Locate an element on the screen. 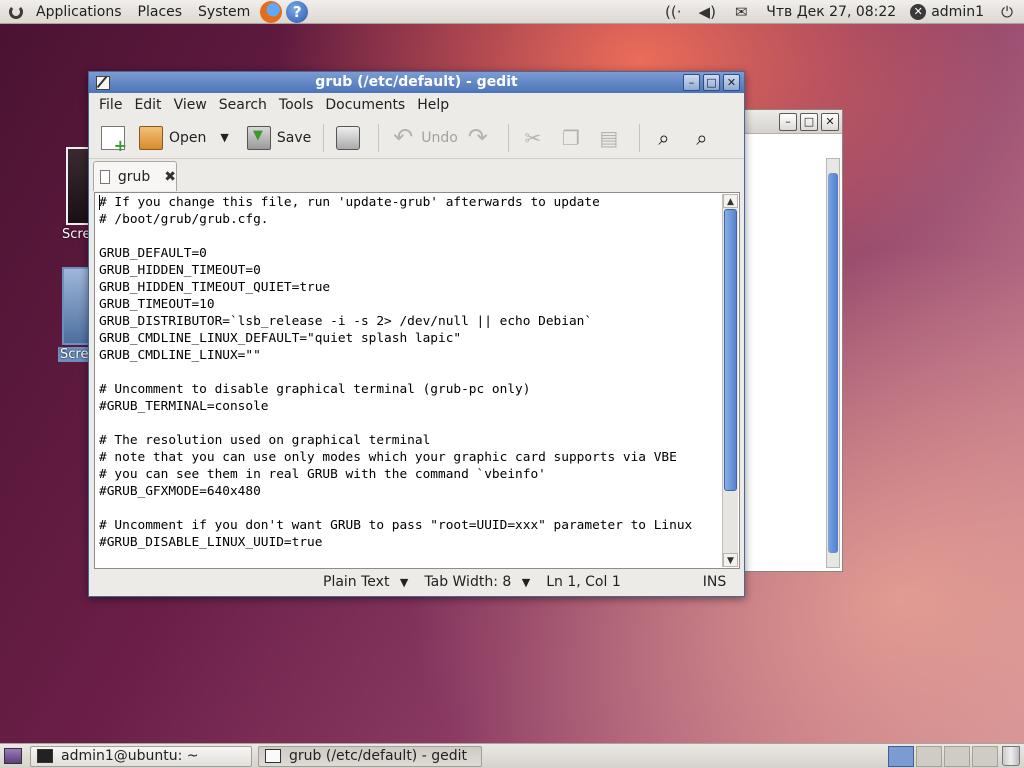  scroll-up-icon: ▲ is located at coordinates (730, 201).